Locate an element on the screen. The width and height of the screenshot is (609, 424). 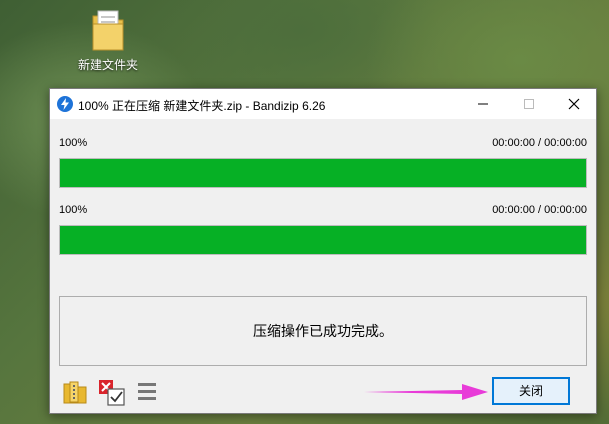
minimize-button is located at coordinates (483, 104).